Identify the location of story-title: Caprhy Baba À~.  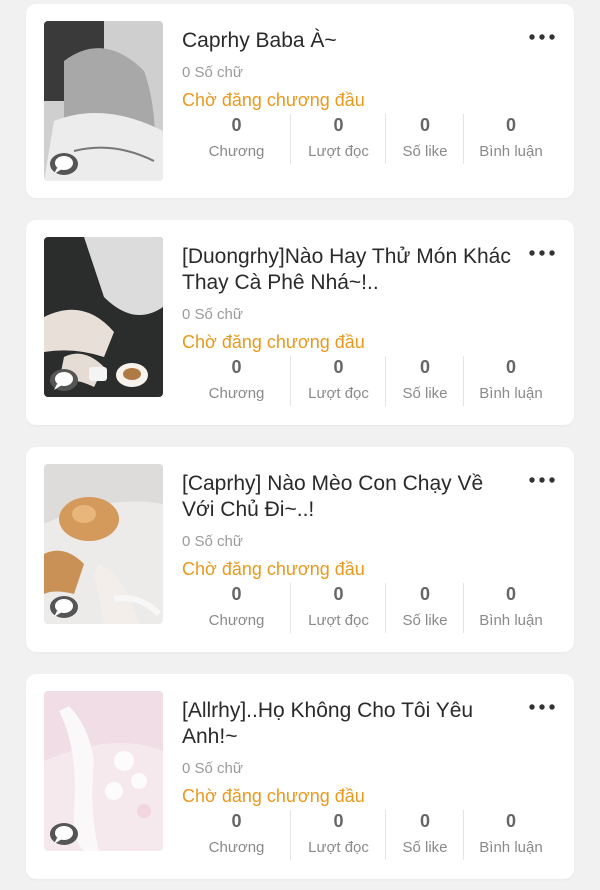
(347, 41).